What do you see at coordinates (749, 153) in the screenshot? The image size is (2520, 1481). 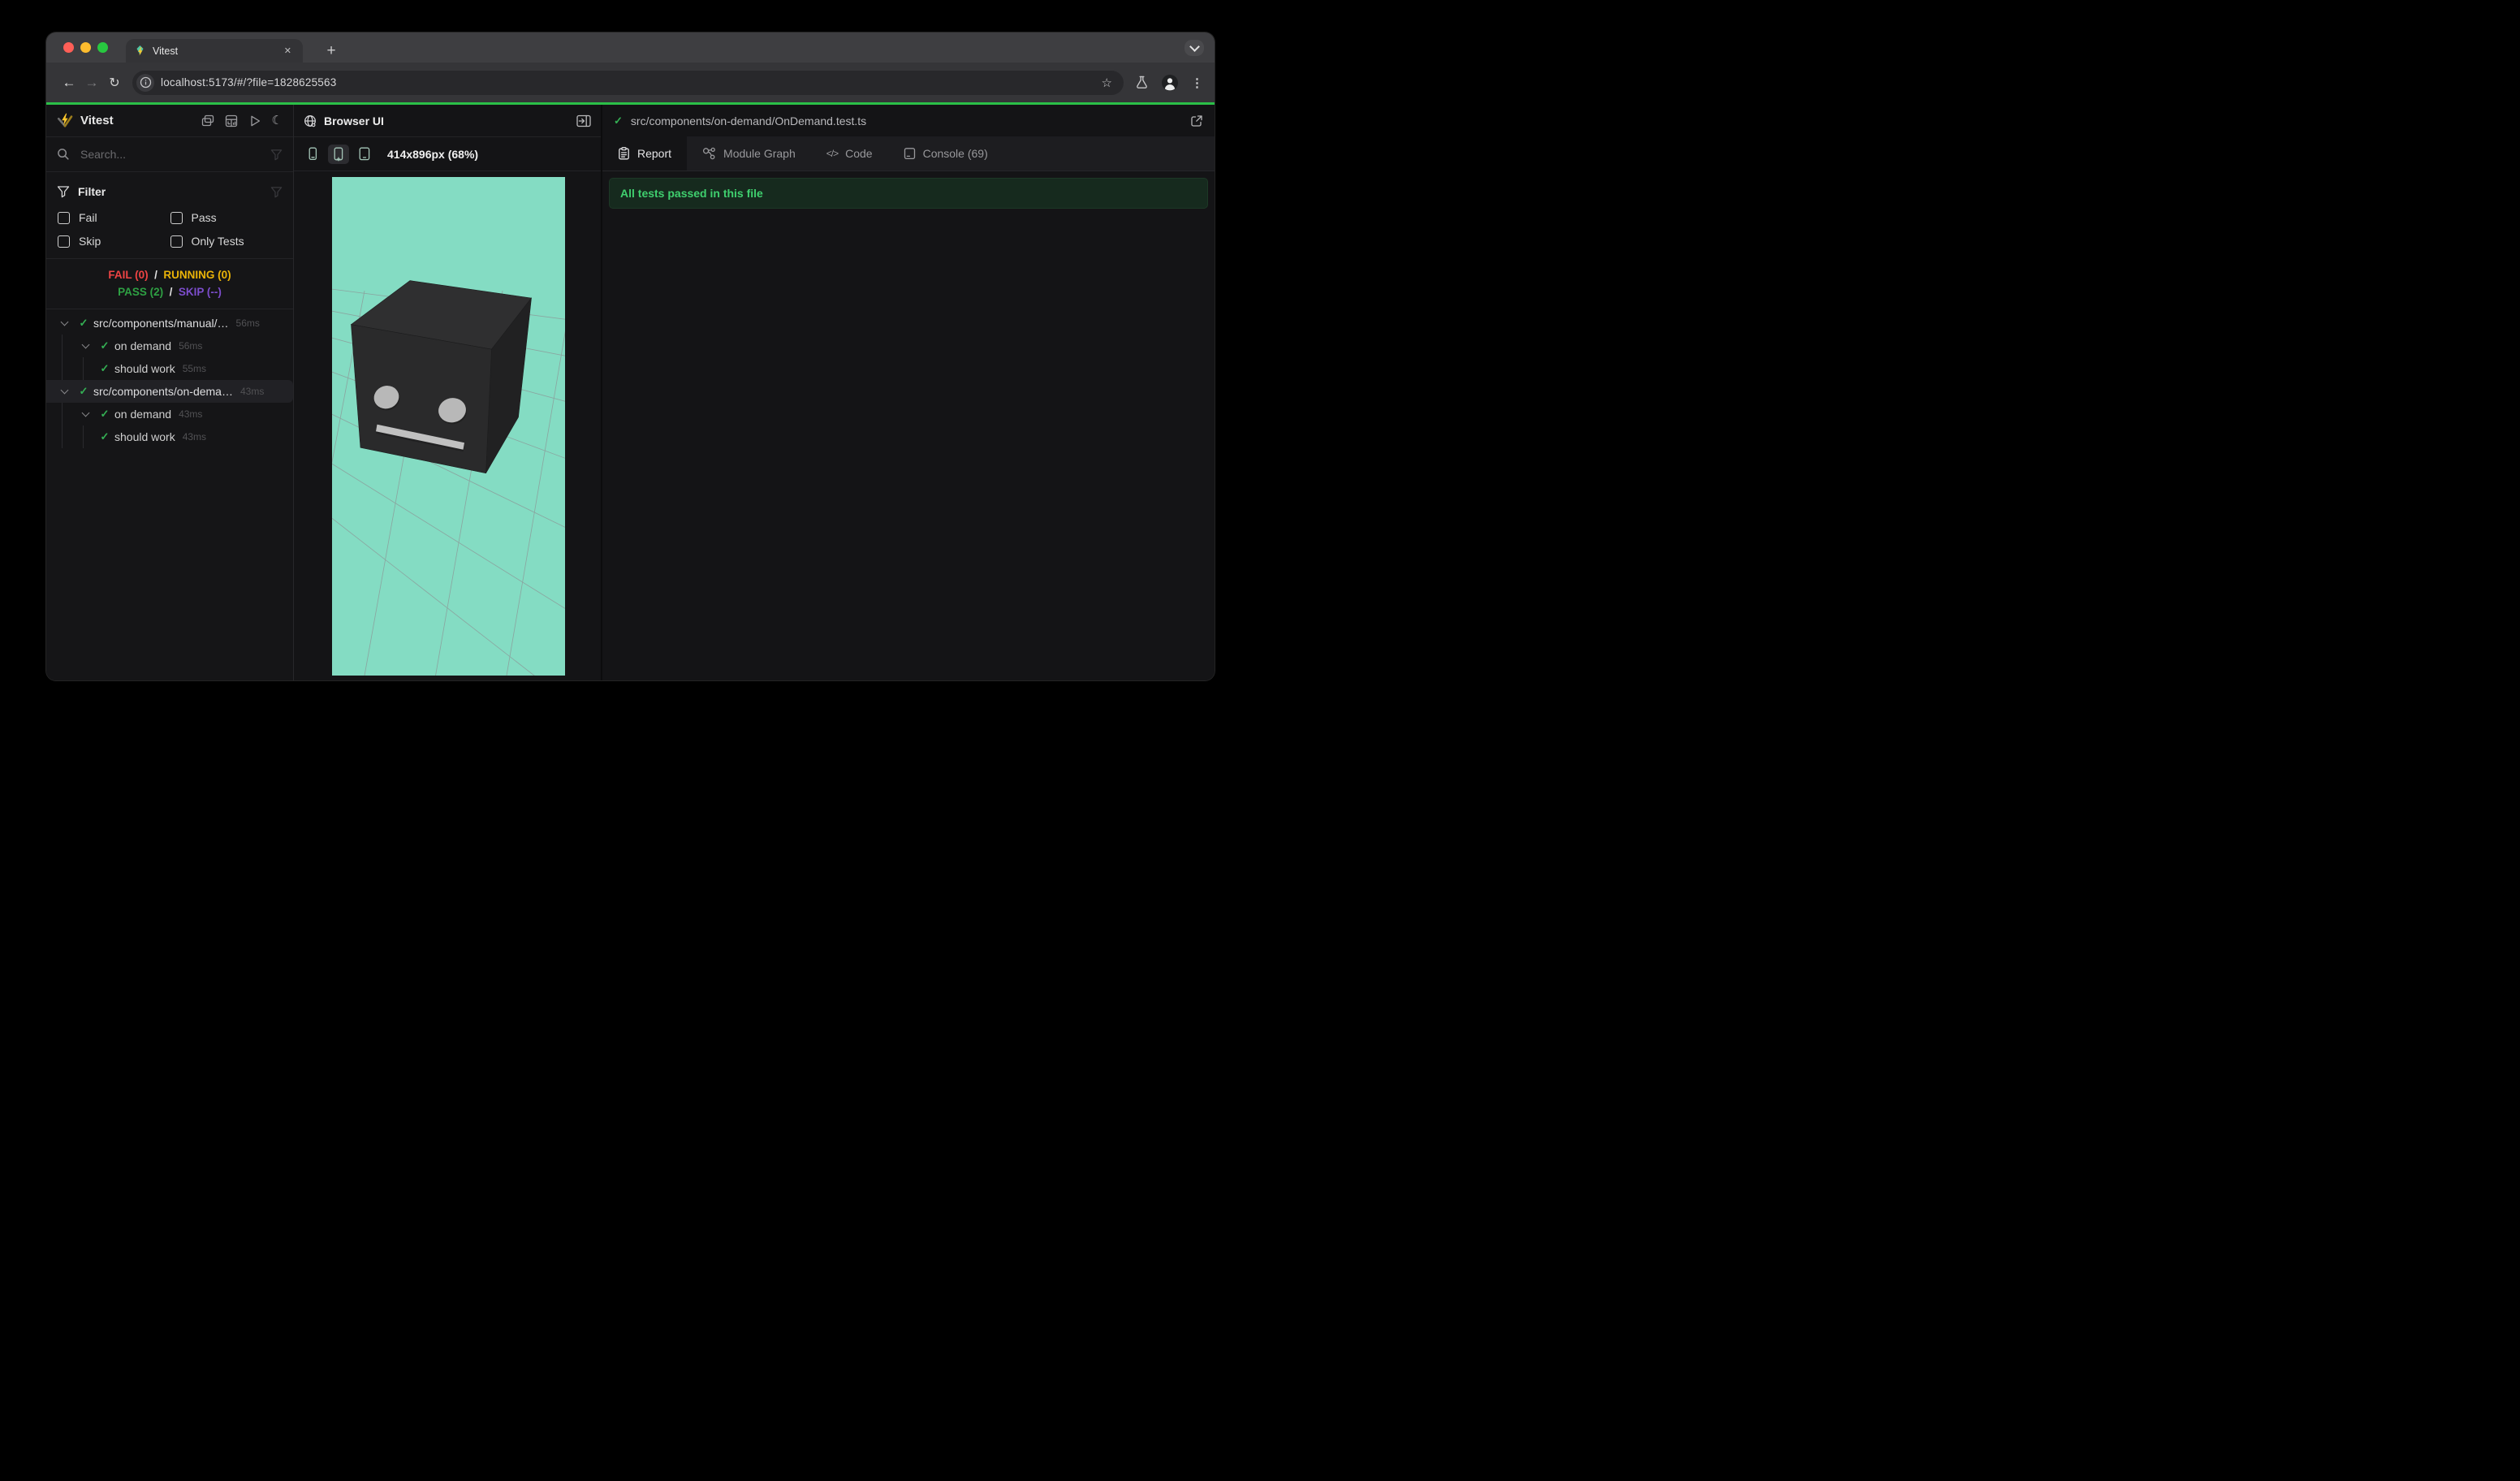 I see `tab-module-graph: Module Graph` at bounding box center [749, 153].